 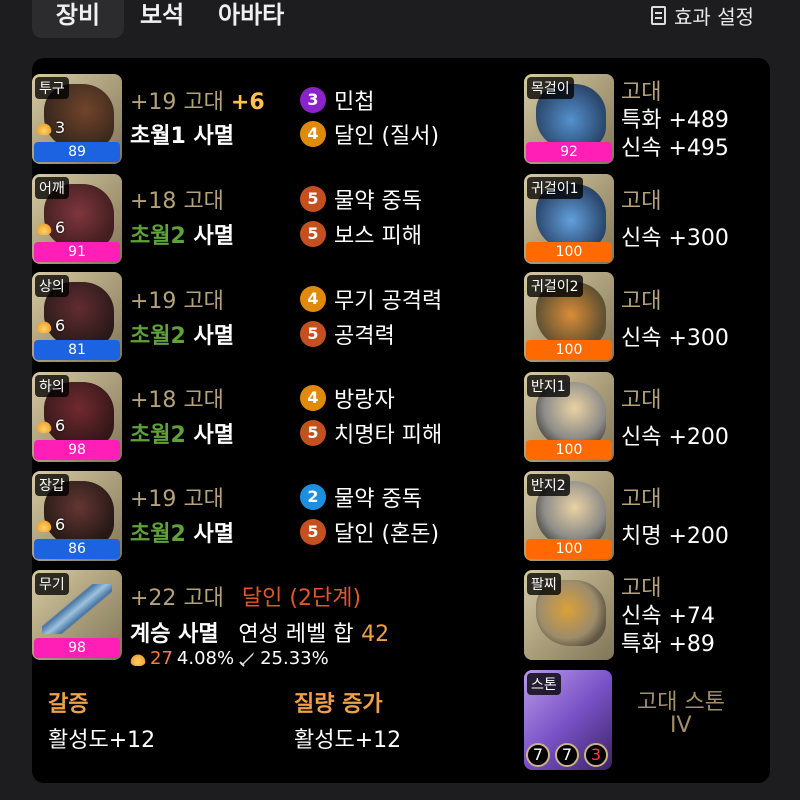 I want to click on slot-label: 귀걸이2, so click(x=555, y=286).